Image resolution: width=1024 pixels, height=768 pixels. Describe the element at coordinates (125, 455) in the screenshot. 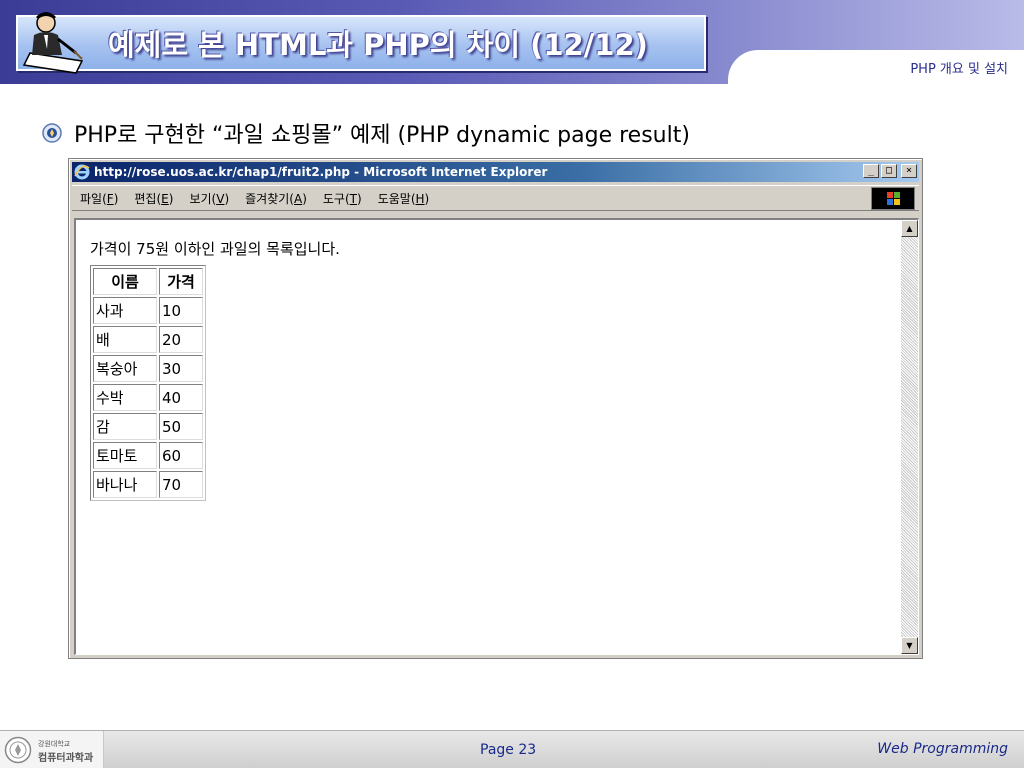

I see `fruit-name: 토마토` at that location.